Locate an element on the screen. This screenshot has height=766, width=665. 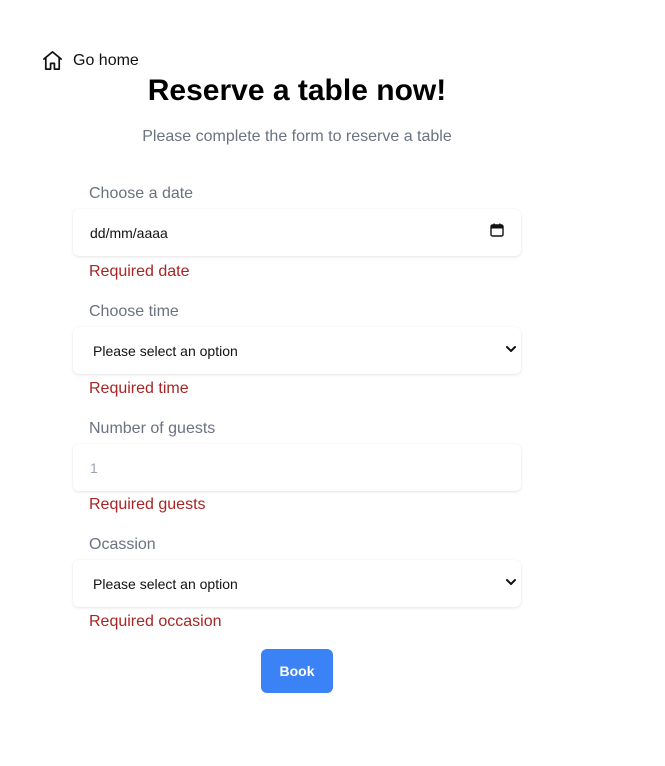
guests-error: Required guests is located at coordinates (147, 504).